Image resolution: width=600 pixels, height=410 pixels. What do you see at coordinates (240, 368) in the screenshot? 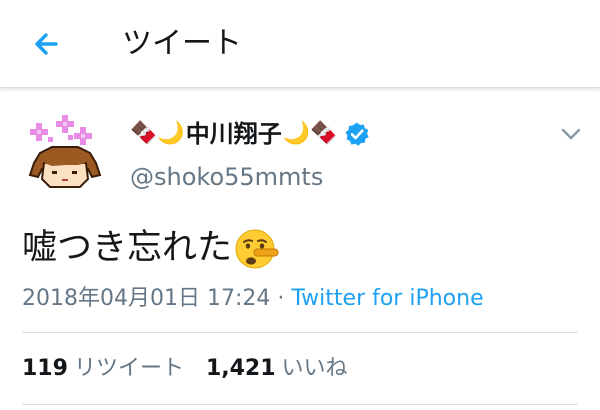
I see `like-count: 1,421` at bounding box center [240, 368].